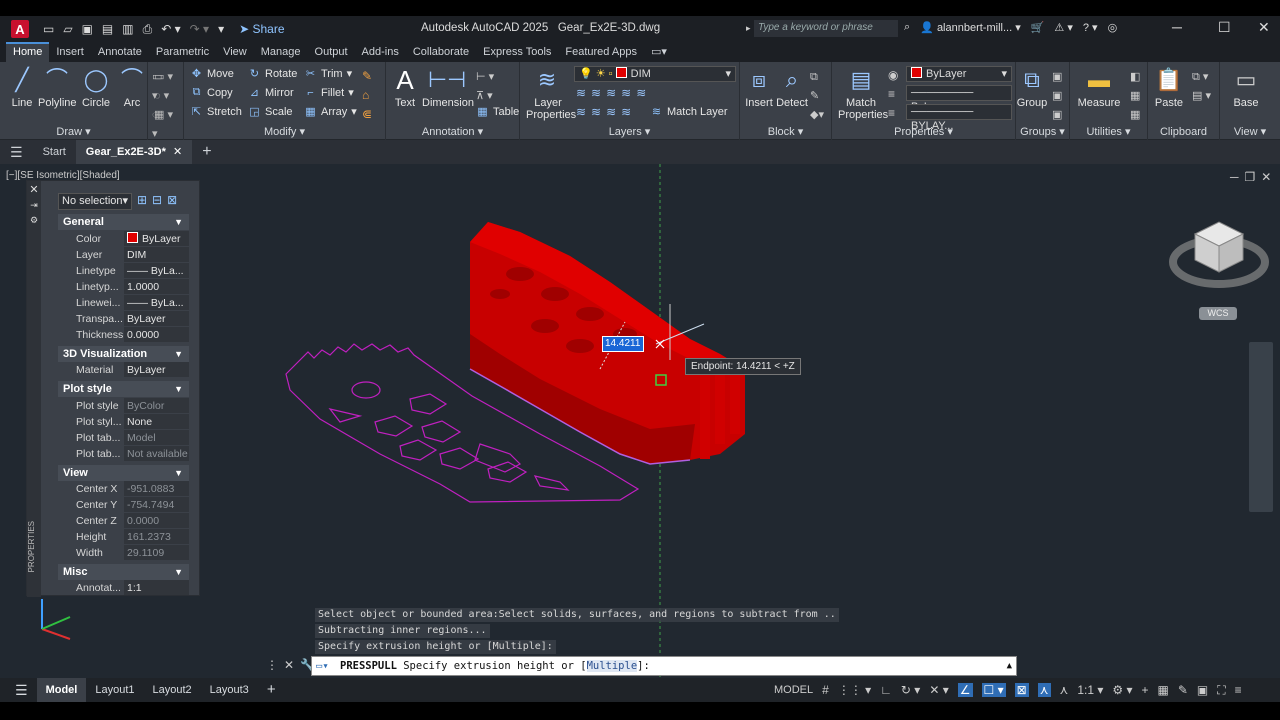 The image size is (1280, 720). I want to click on rotate-button: ↻ Rotate, so click(273, 74).